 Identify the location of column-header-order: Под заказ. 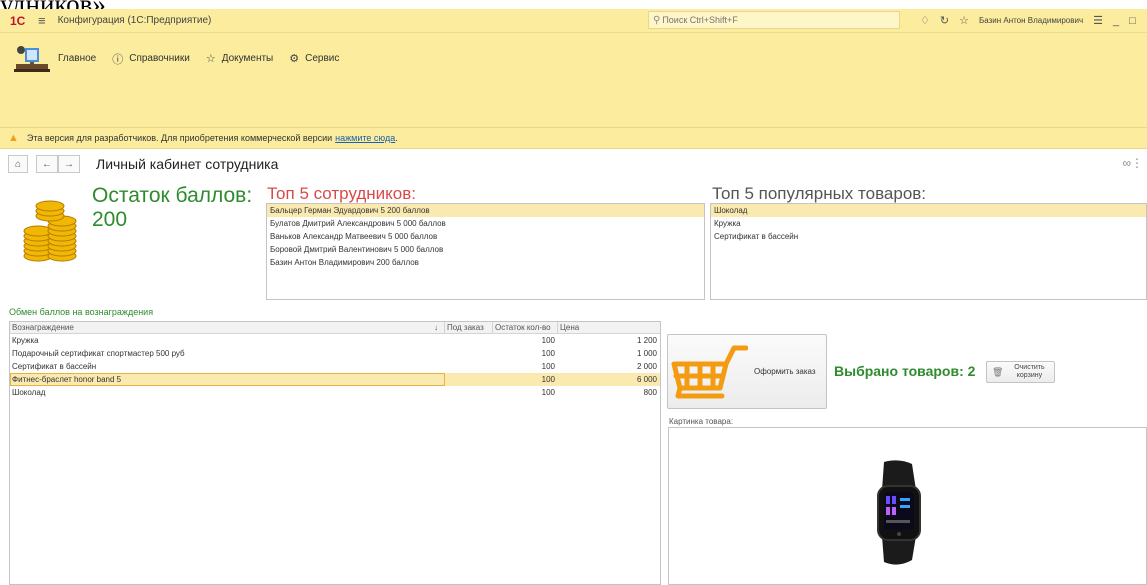
(469, 327).